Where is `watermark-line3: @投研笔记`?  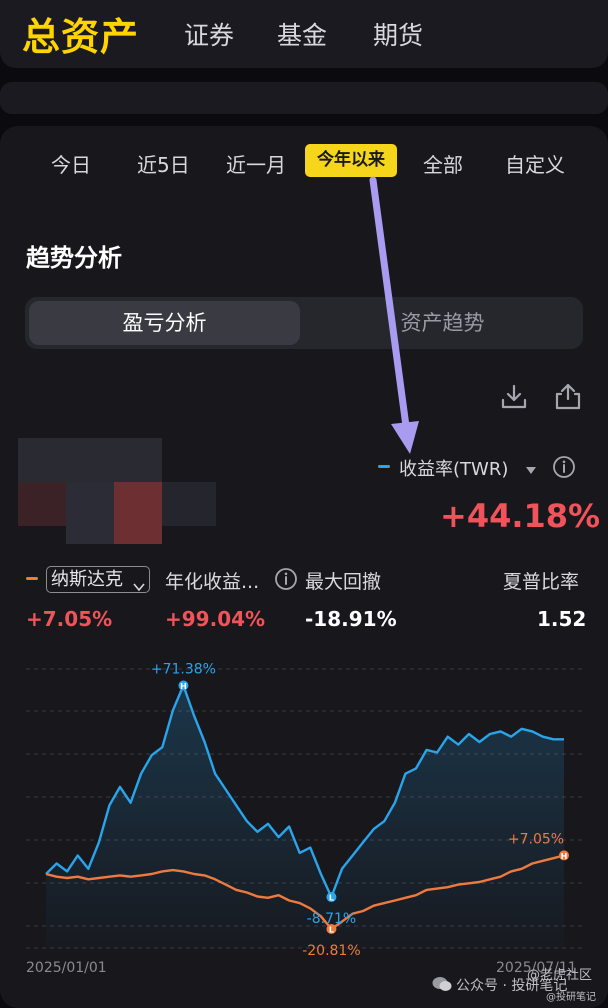 watermark-line3: @投研笔记 is located at coordinates (571, 997).